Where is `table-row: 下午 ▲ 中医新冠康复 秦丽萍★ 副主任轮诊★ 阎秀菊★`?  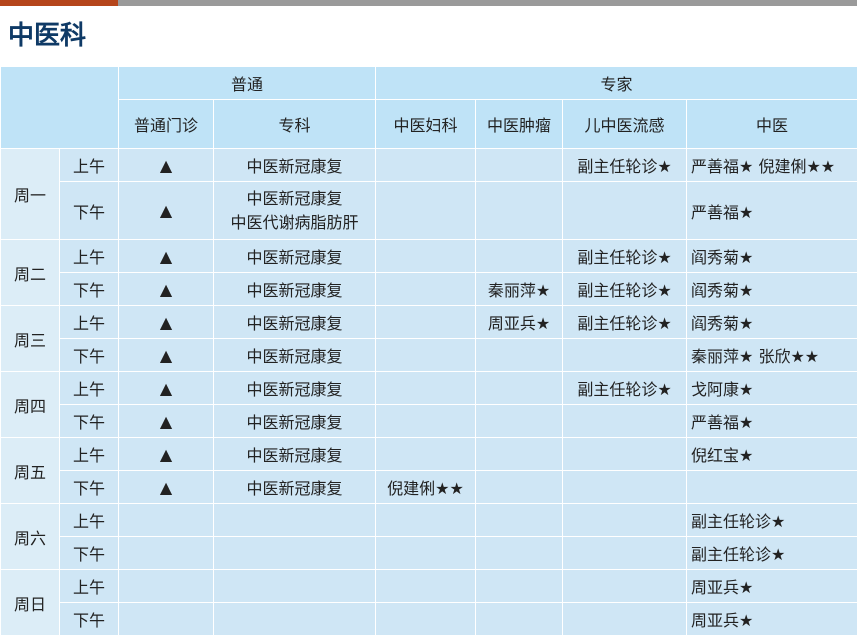 table-row: 下午 ▲ 中医新冠康复 秦丽萍★ 副主任轮诊★ 阎秀菊★ is located at coordinates (429, 289).